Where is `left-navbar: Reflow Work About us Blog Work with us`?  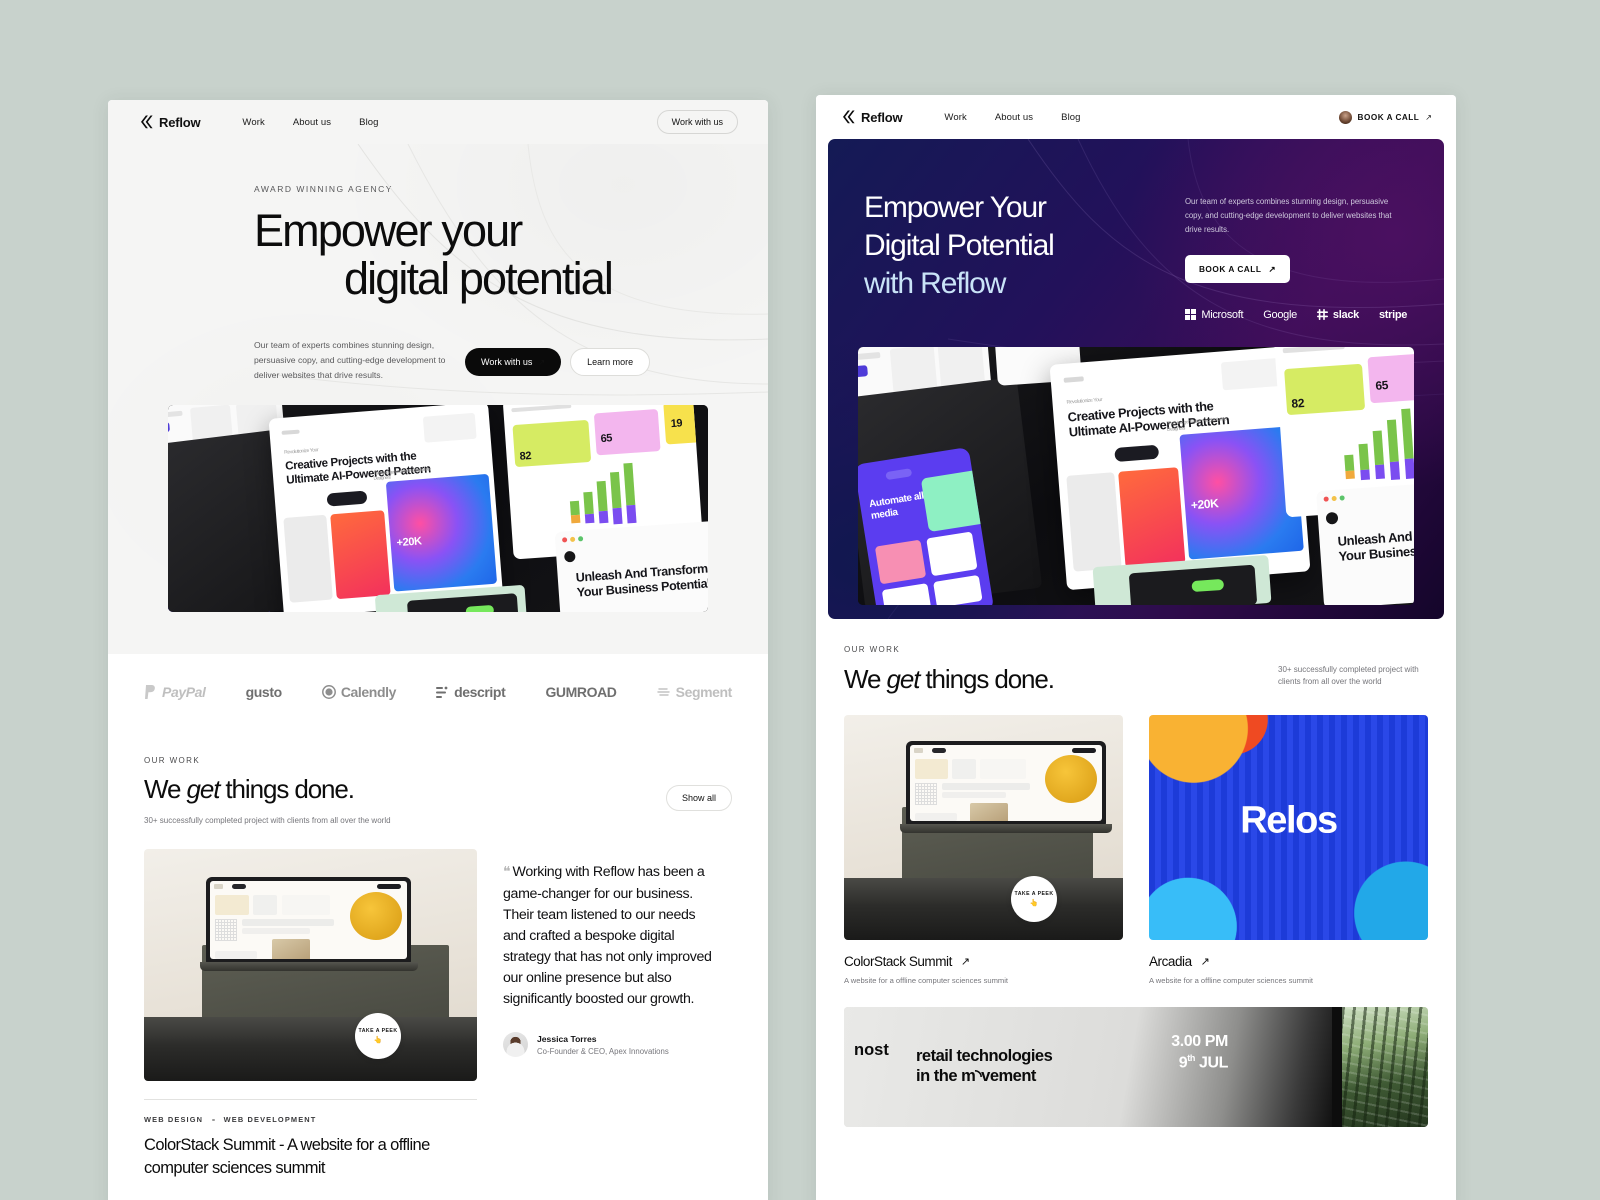
left-navbar: Reflow Work About us Blog Work with us is located at coordinates (438, 122).